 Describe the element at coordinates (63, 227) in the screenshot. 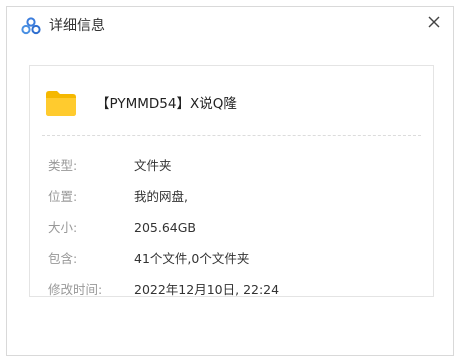

I see `detail-label: 大小:` at that location.